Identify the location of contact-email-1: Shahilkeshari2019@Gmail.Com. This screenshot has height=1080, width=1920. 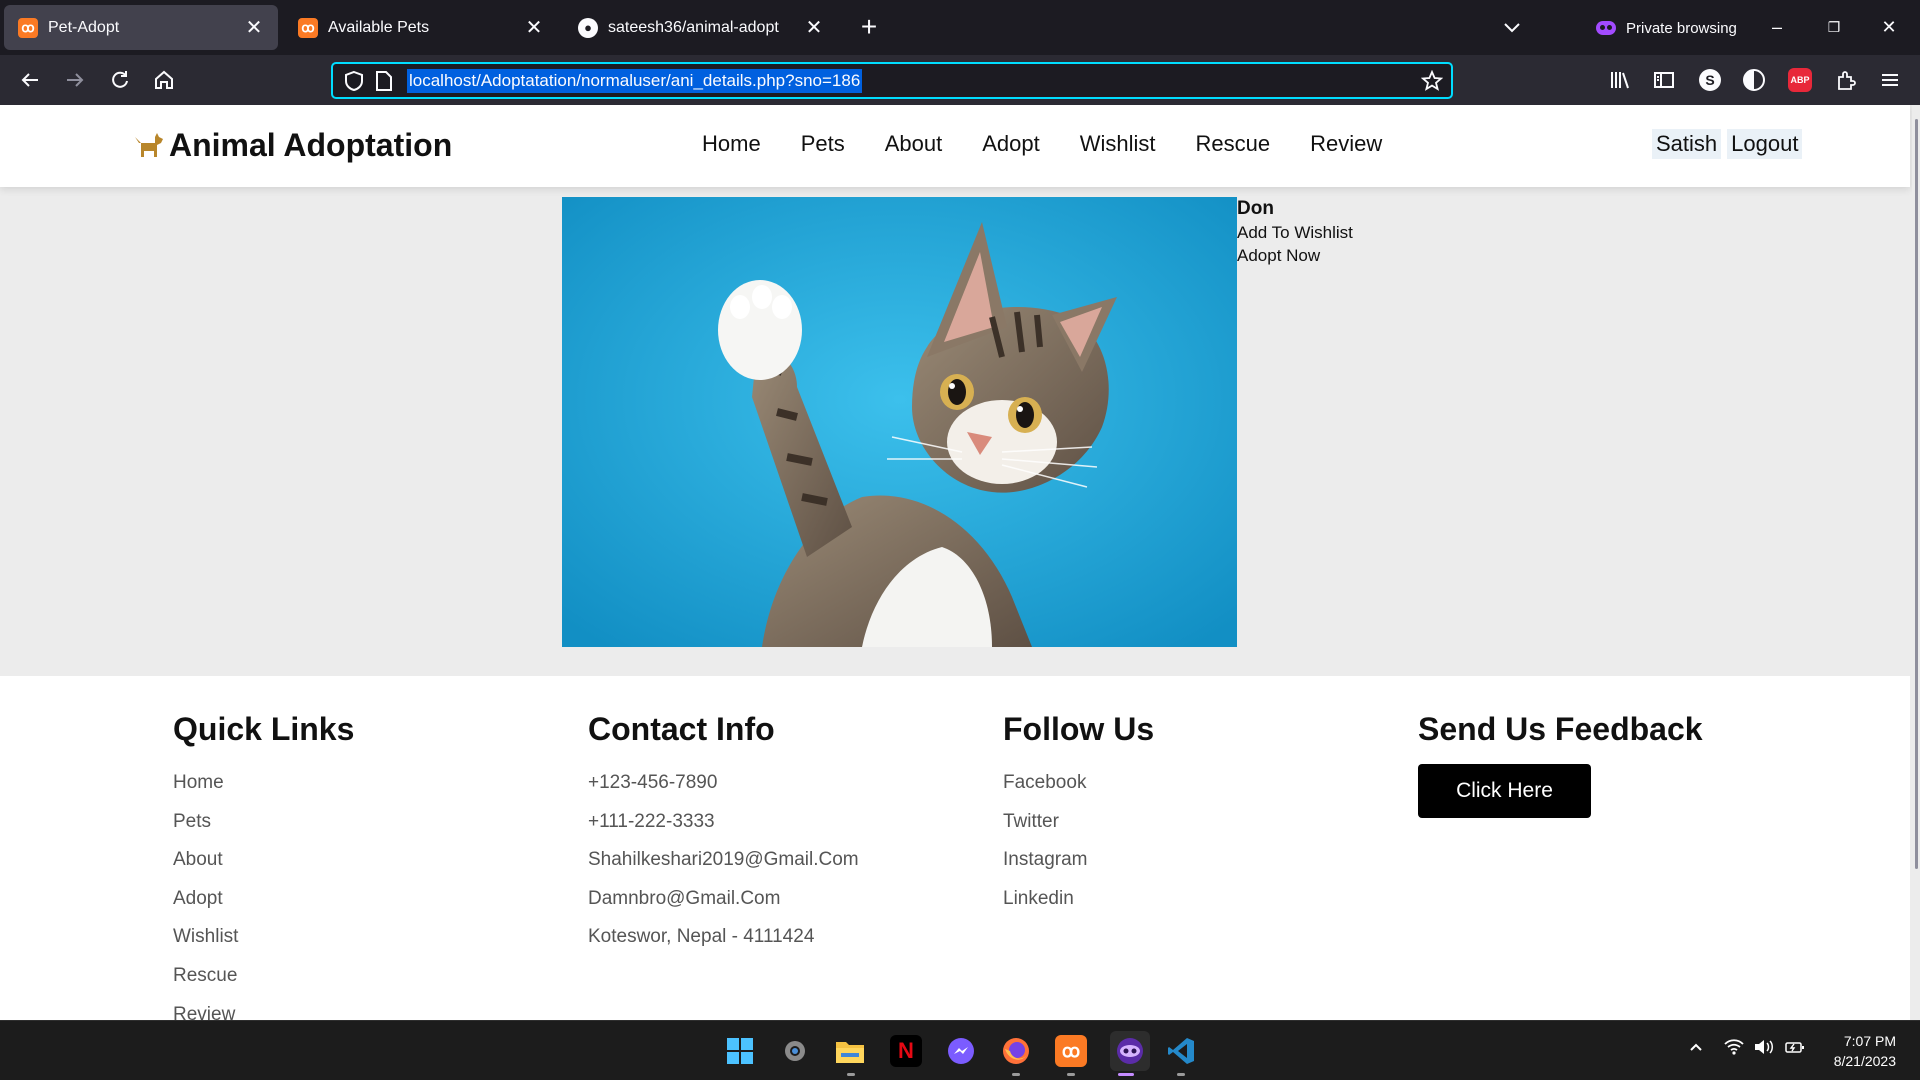
(723, 860).